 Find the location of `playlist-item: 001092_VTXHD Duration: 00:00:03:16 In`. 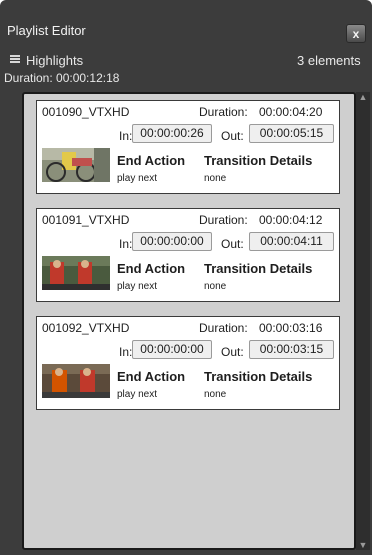

playlist-item: 001092_VTXHD Duration: 00:00:03:16 In is located at coordinates (188, 363).